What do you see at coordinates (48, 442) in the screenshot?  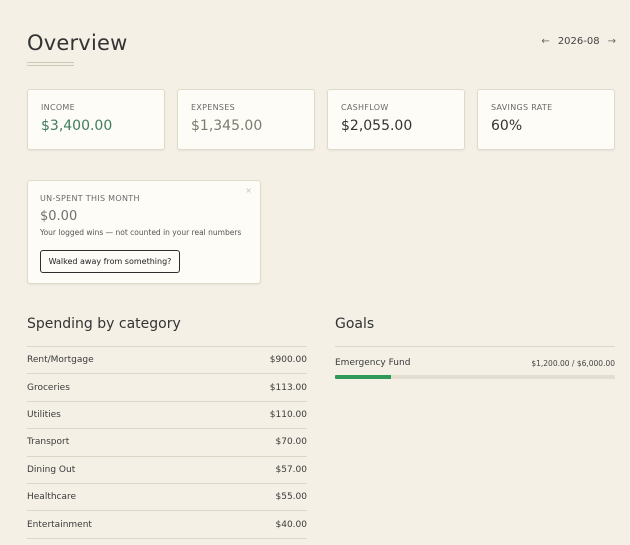 I see `category-name: Transport` at bounding box center [48, 442].